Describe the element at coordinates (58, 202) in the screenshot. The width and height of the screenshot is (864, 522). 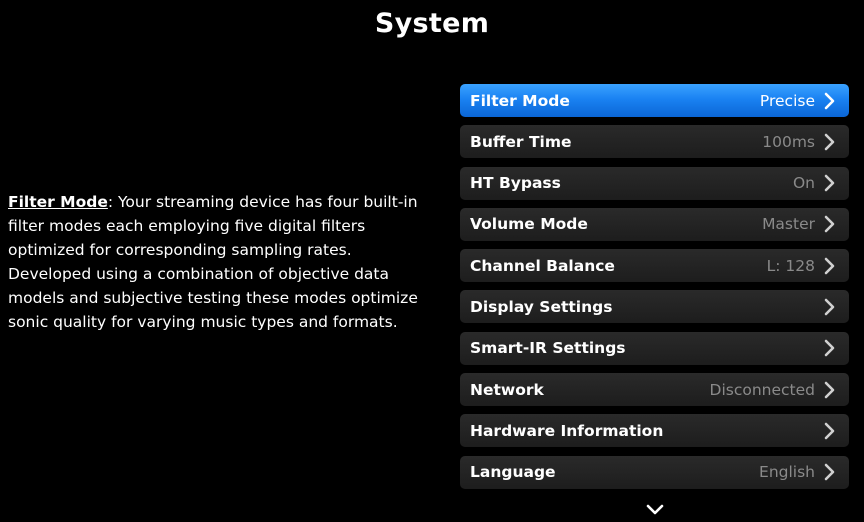
I see `description-term: Filter Mode` at that location.